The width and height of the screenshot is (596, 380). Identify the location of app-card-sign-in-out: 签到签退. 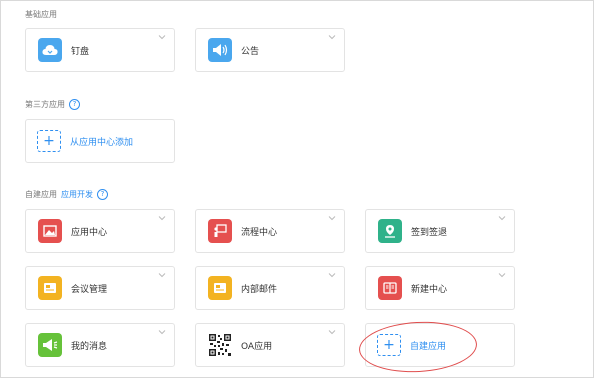
(440, 231).